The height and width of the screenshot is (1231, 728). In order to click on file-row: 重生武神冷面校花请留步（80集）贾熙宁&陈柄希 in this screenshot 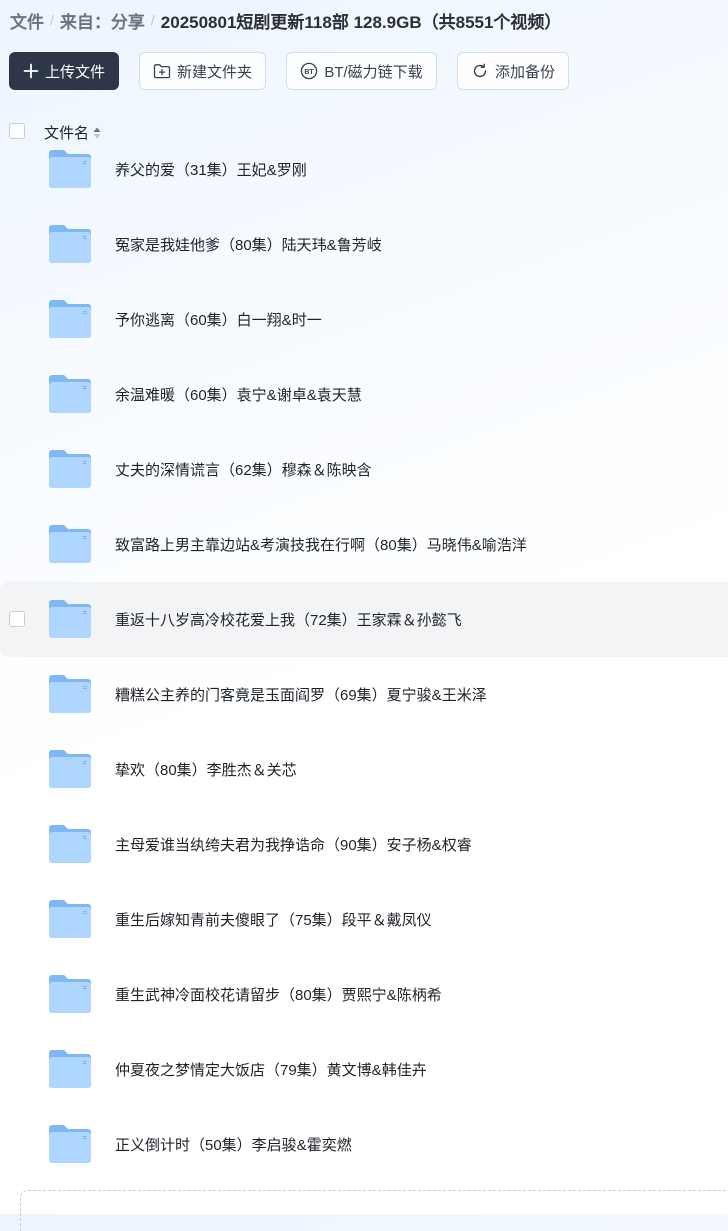, I will do `click(364, 994)`.